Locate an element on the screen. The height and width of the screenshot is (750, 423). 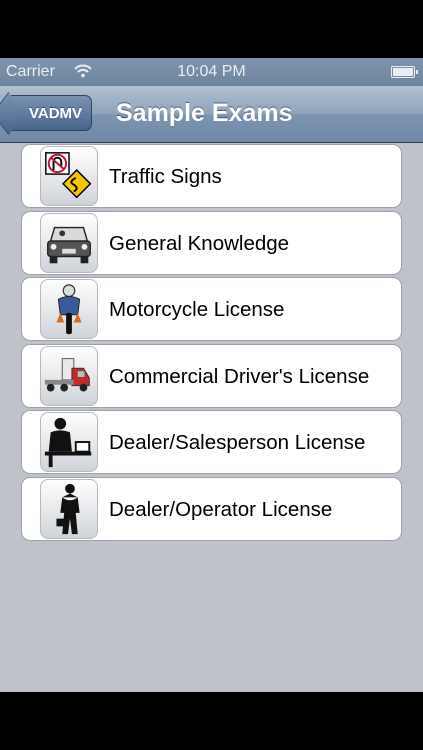
salesperson-icon is located at coordinates (69, 442).